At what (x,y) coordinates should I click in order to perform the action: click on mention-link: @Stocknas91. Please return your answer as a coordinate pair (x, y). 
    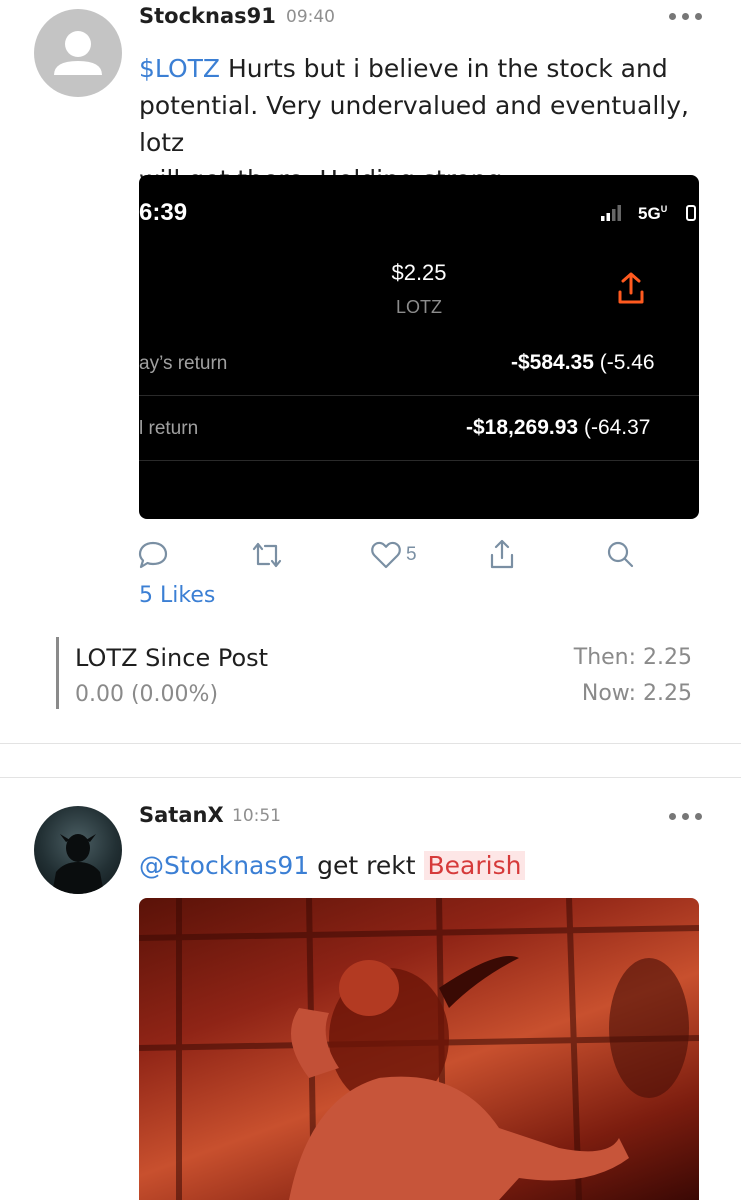
    Looking at the image, I should click on (224, 865).